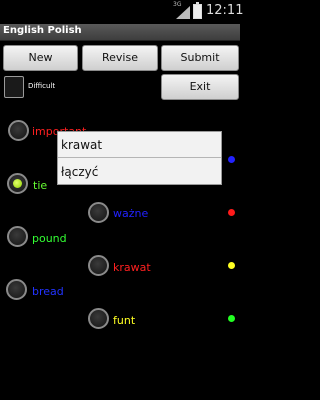 The width and height of the screenshot is (320, 400). Describe the element at coordinates (42, 86) in the screenshot. I see `difficult-label: Difficult` at that location.